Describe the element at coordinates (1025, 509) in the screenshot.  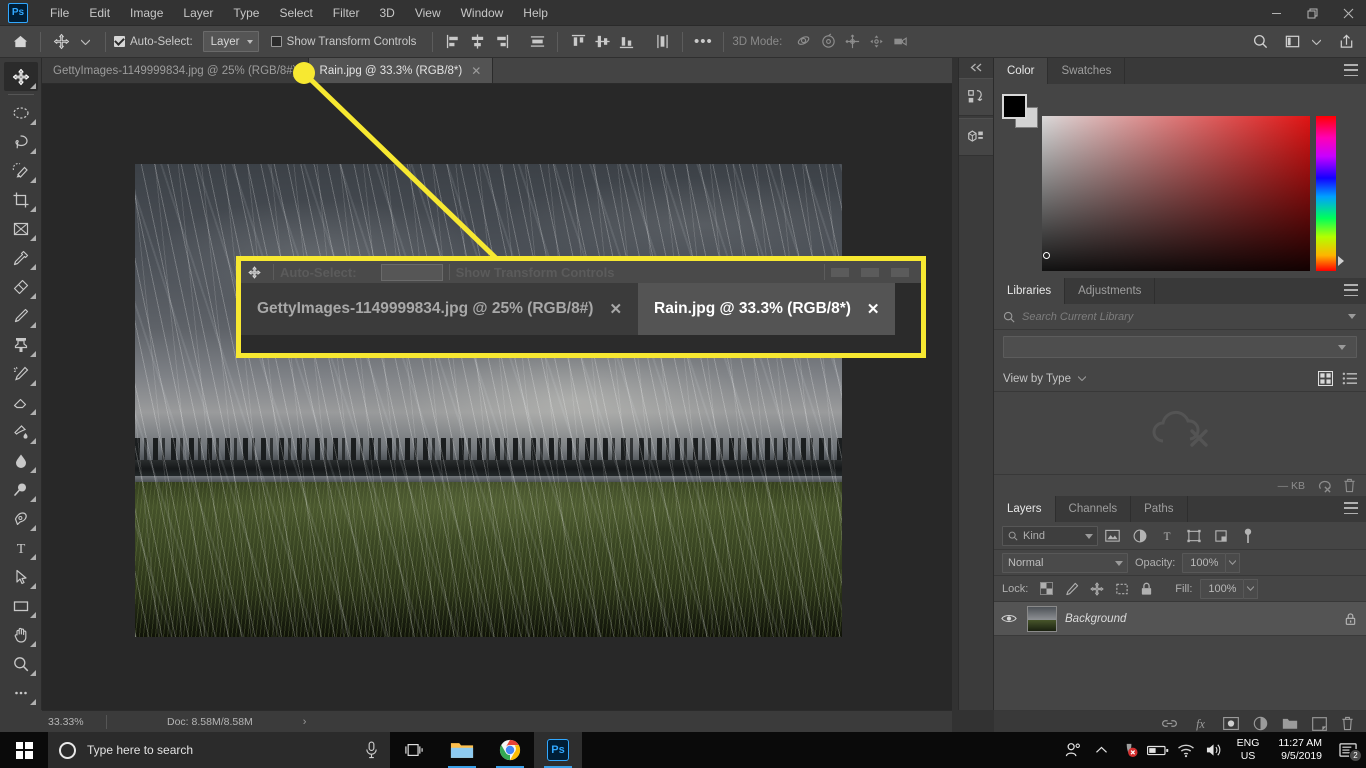
I see `tab-layers: Layers` at that location.